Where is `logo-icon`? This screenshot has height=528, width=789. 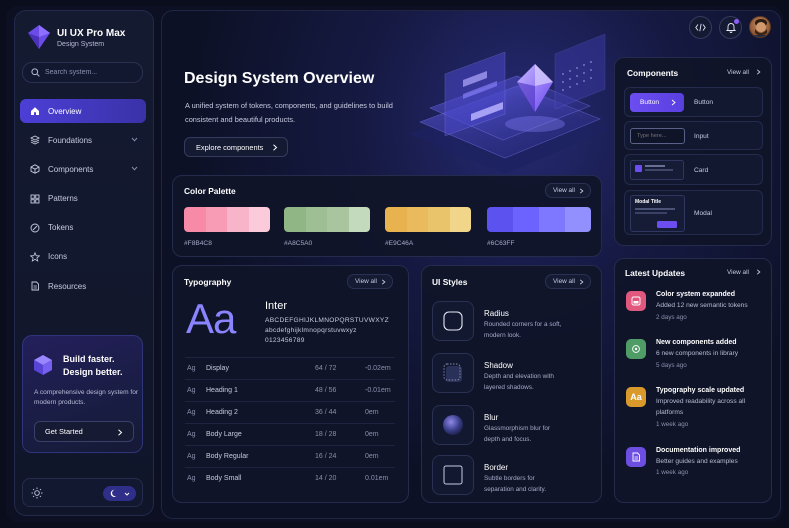
logo-icon is located at coordinates (39, 37).